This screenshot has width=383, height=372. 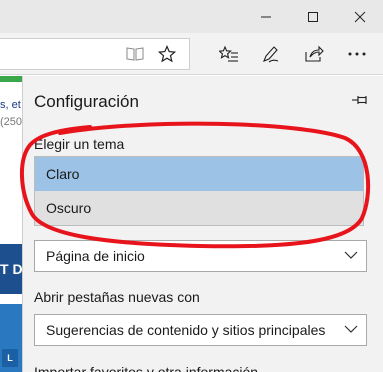 I want to click on import-favorites-link: Importar favoritos y otra información, so click(x=146, y=368).